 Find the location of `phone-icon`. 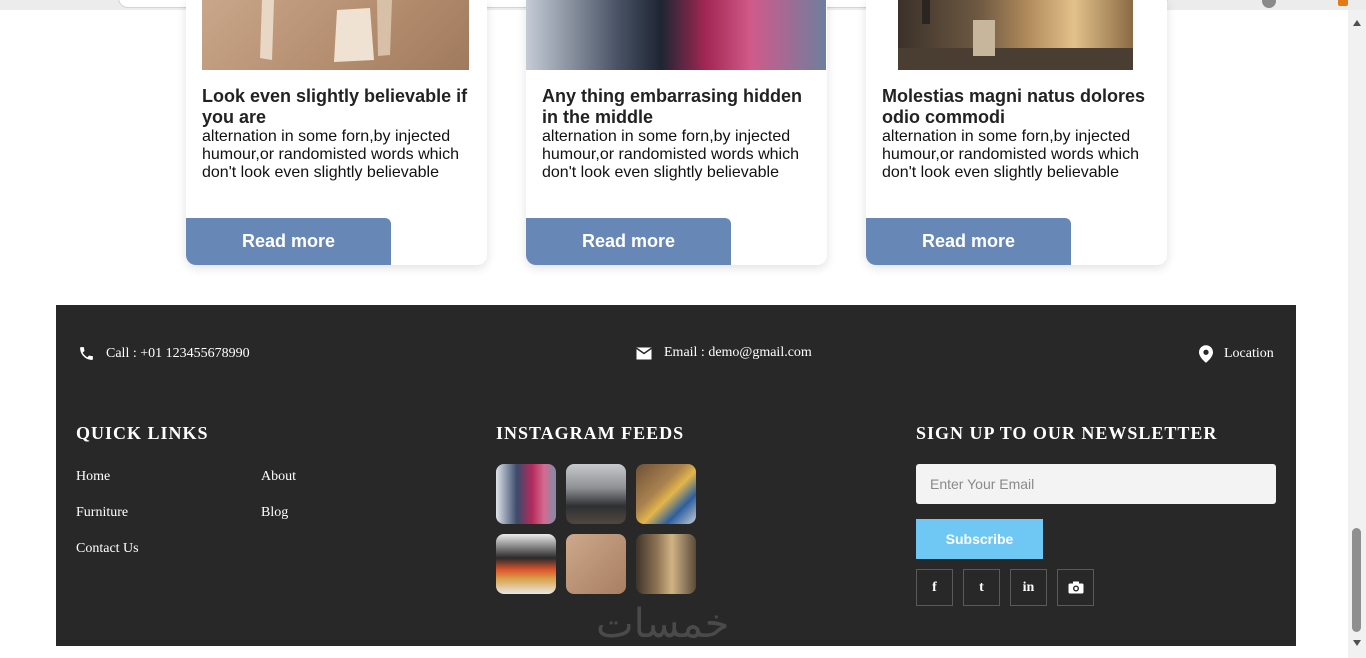

phone-icon is located at coordinates (86, 353).